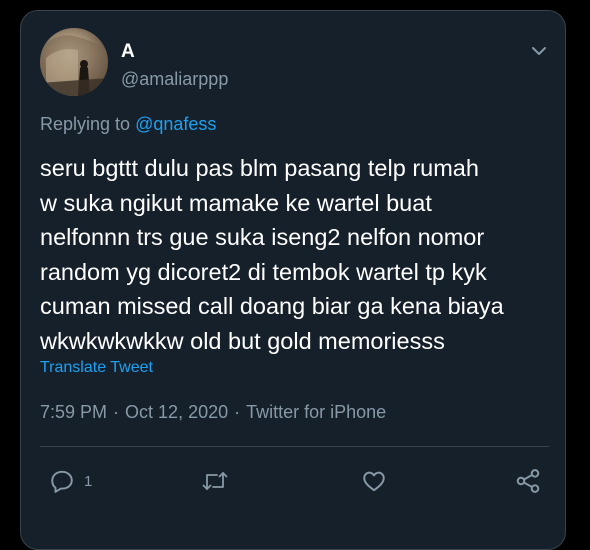 This screenshot has width=590, height=550. I want to click on retweet-icon, so click(215, 481).